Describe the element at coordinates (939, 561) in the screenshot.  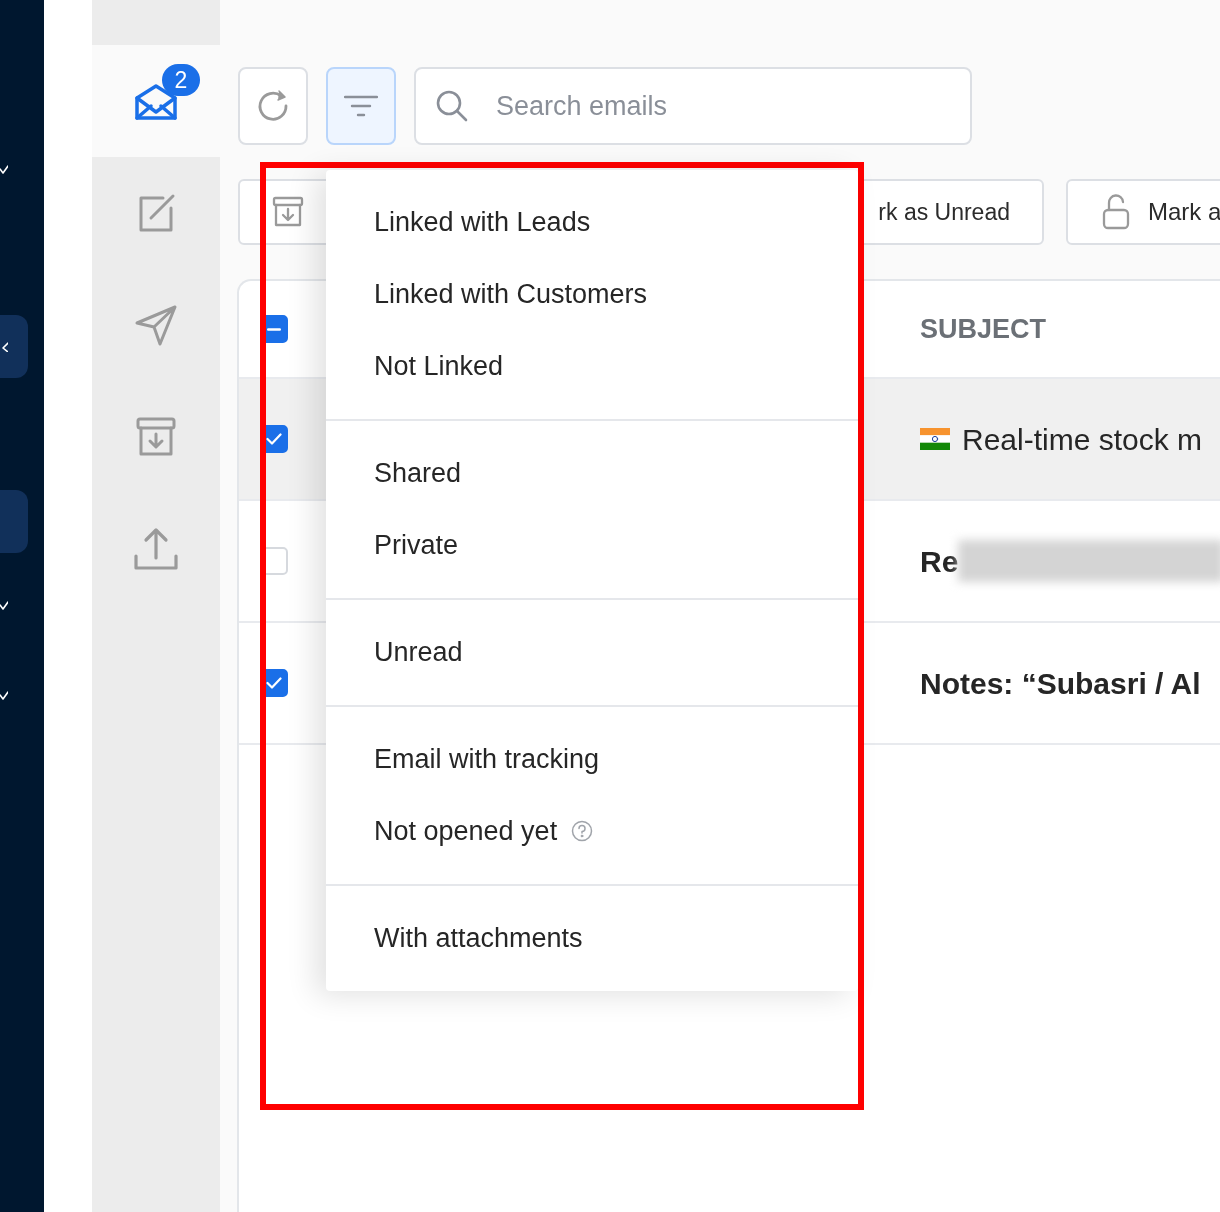
I see `subject-text: Re` at that location.